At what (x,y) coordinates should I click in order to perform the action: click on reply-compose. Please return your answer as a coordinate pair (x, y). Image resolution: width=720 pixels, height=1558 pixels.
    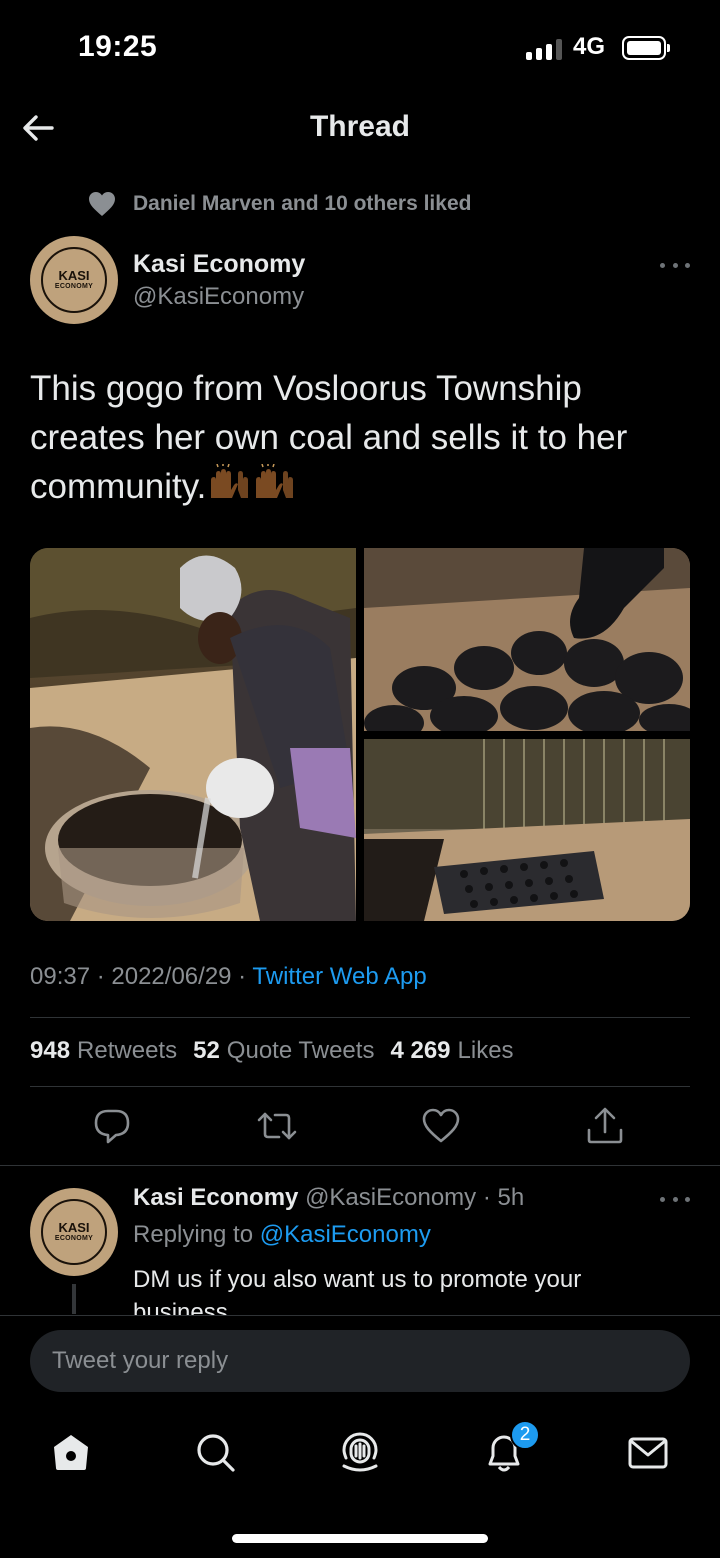
    Looking at the image, I should click on (360, 1361).